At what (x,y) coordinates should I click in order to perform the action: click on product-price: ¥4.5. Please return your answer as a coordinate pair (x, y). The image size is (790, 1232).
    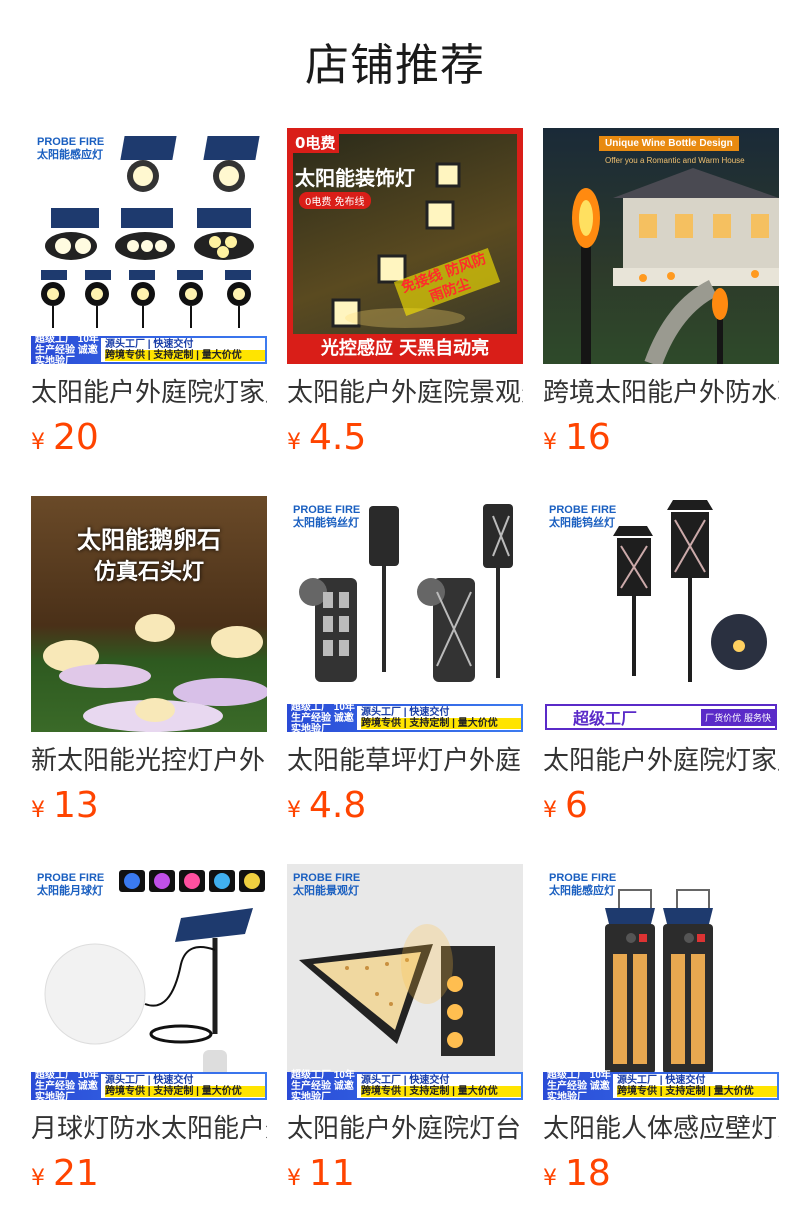
    Looking at the image, I should click on (327, 437).